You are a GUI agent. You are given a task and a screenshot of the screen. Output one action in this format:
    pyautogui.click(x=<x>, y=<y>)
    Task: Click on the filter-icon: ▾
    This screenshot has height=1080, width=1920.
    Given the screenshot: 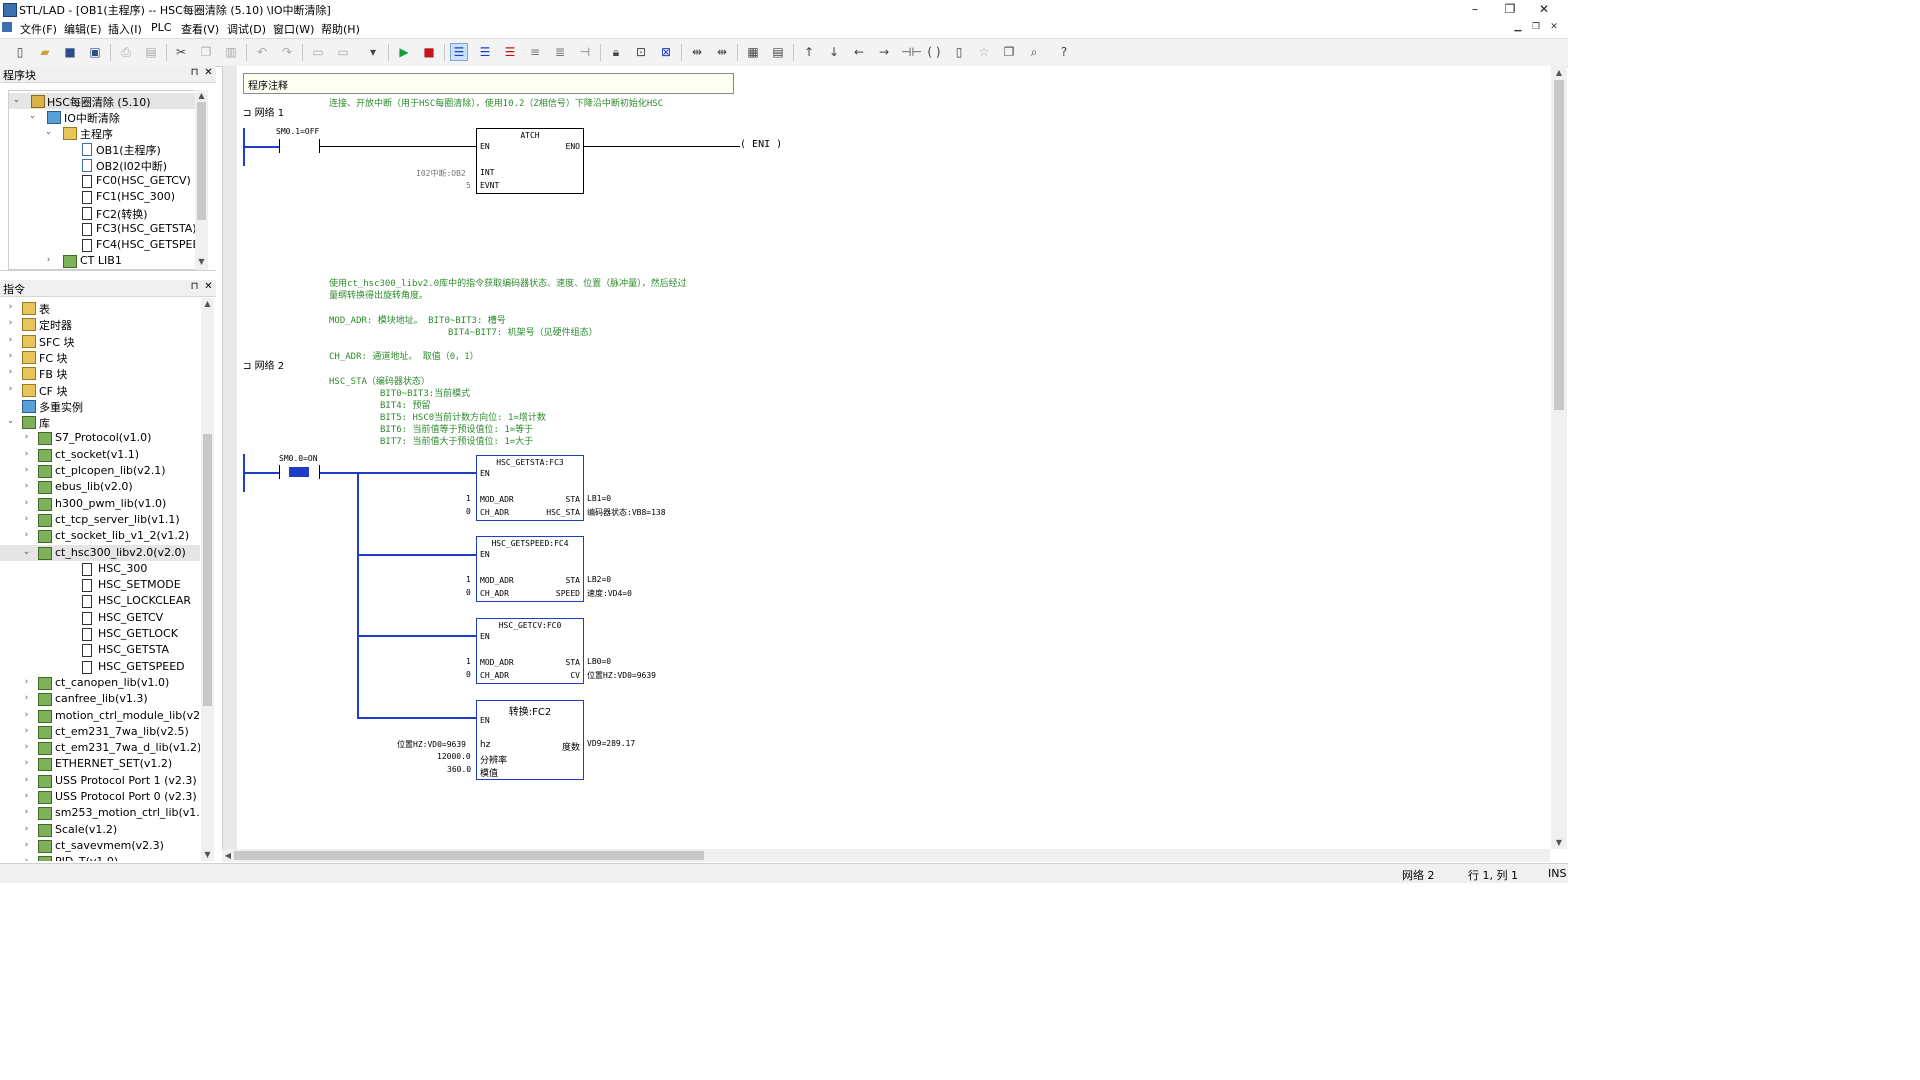 What is the action you would take?
    pyautogui.click(x=373, y=52)
    